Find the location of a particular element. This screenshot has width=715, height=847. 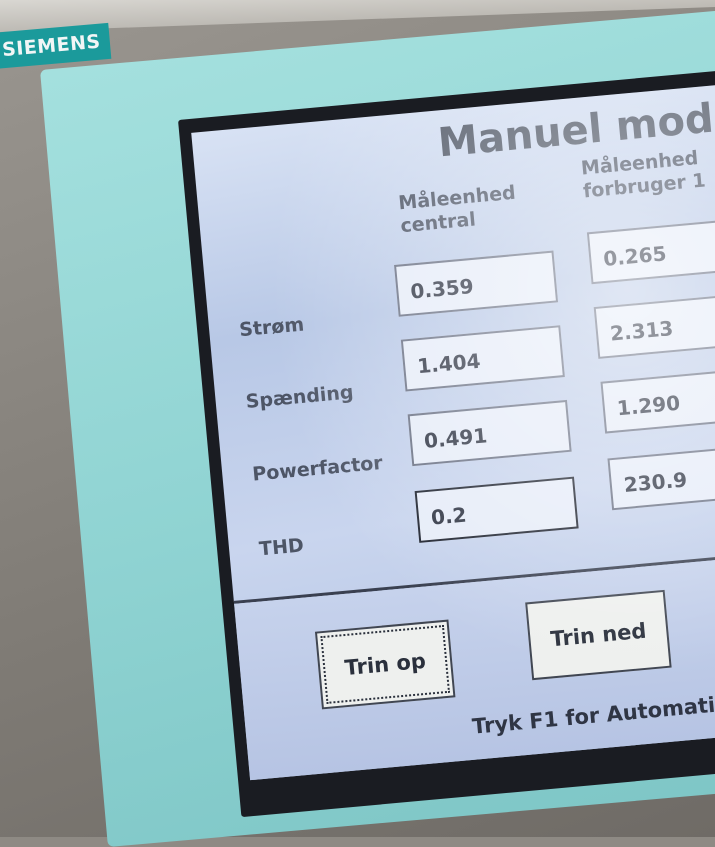

row-label-thd: THD is located at coordinates (281, 547).